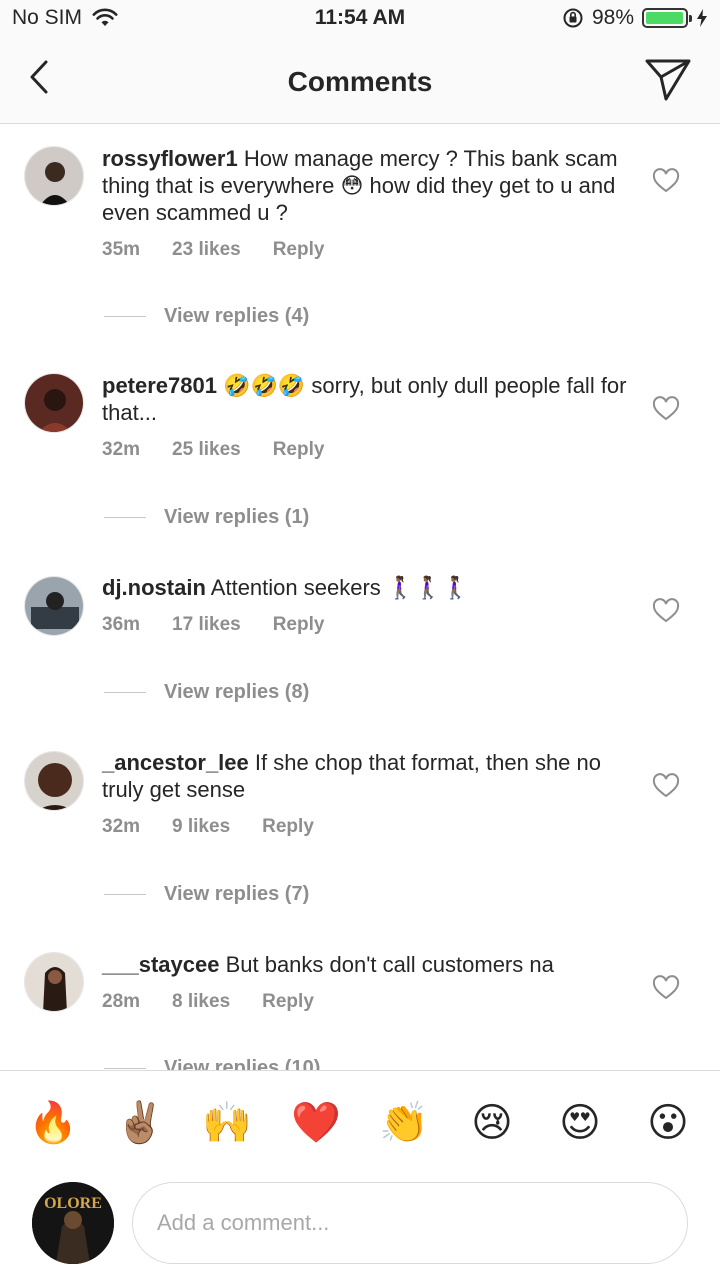  What do you see at coordinates (121, 249) in the screenshot?
I see `comment-time: 35m` at bounding box center [121, 249].